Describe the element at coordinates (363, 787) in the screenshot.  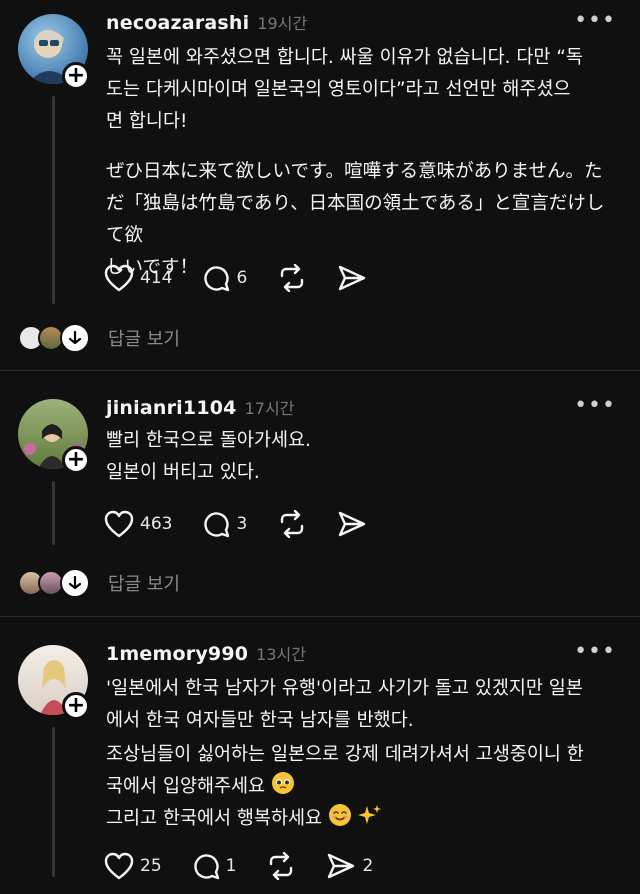
I see `text-line: 국에서 입양해주세요` at that location.